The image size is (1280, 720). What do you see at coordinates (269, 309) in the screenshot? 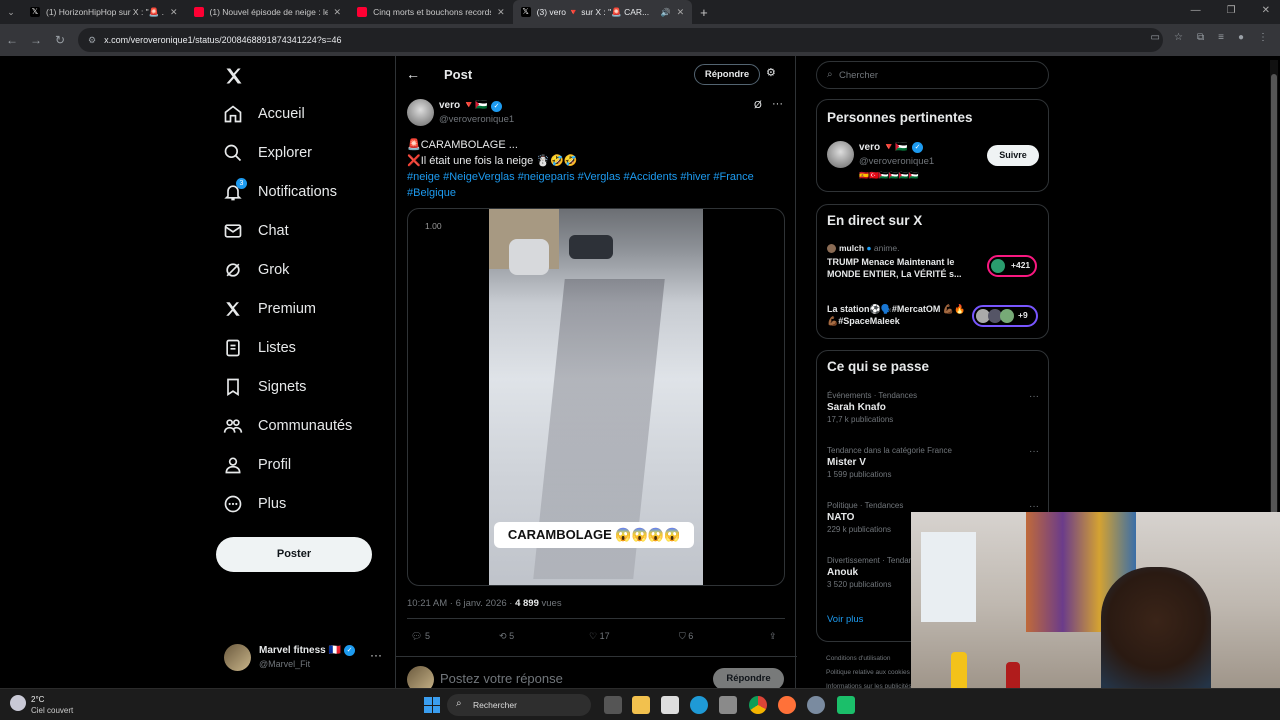
I see `sidebar-item-premium: Premium` at bounding box center [269, 309].